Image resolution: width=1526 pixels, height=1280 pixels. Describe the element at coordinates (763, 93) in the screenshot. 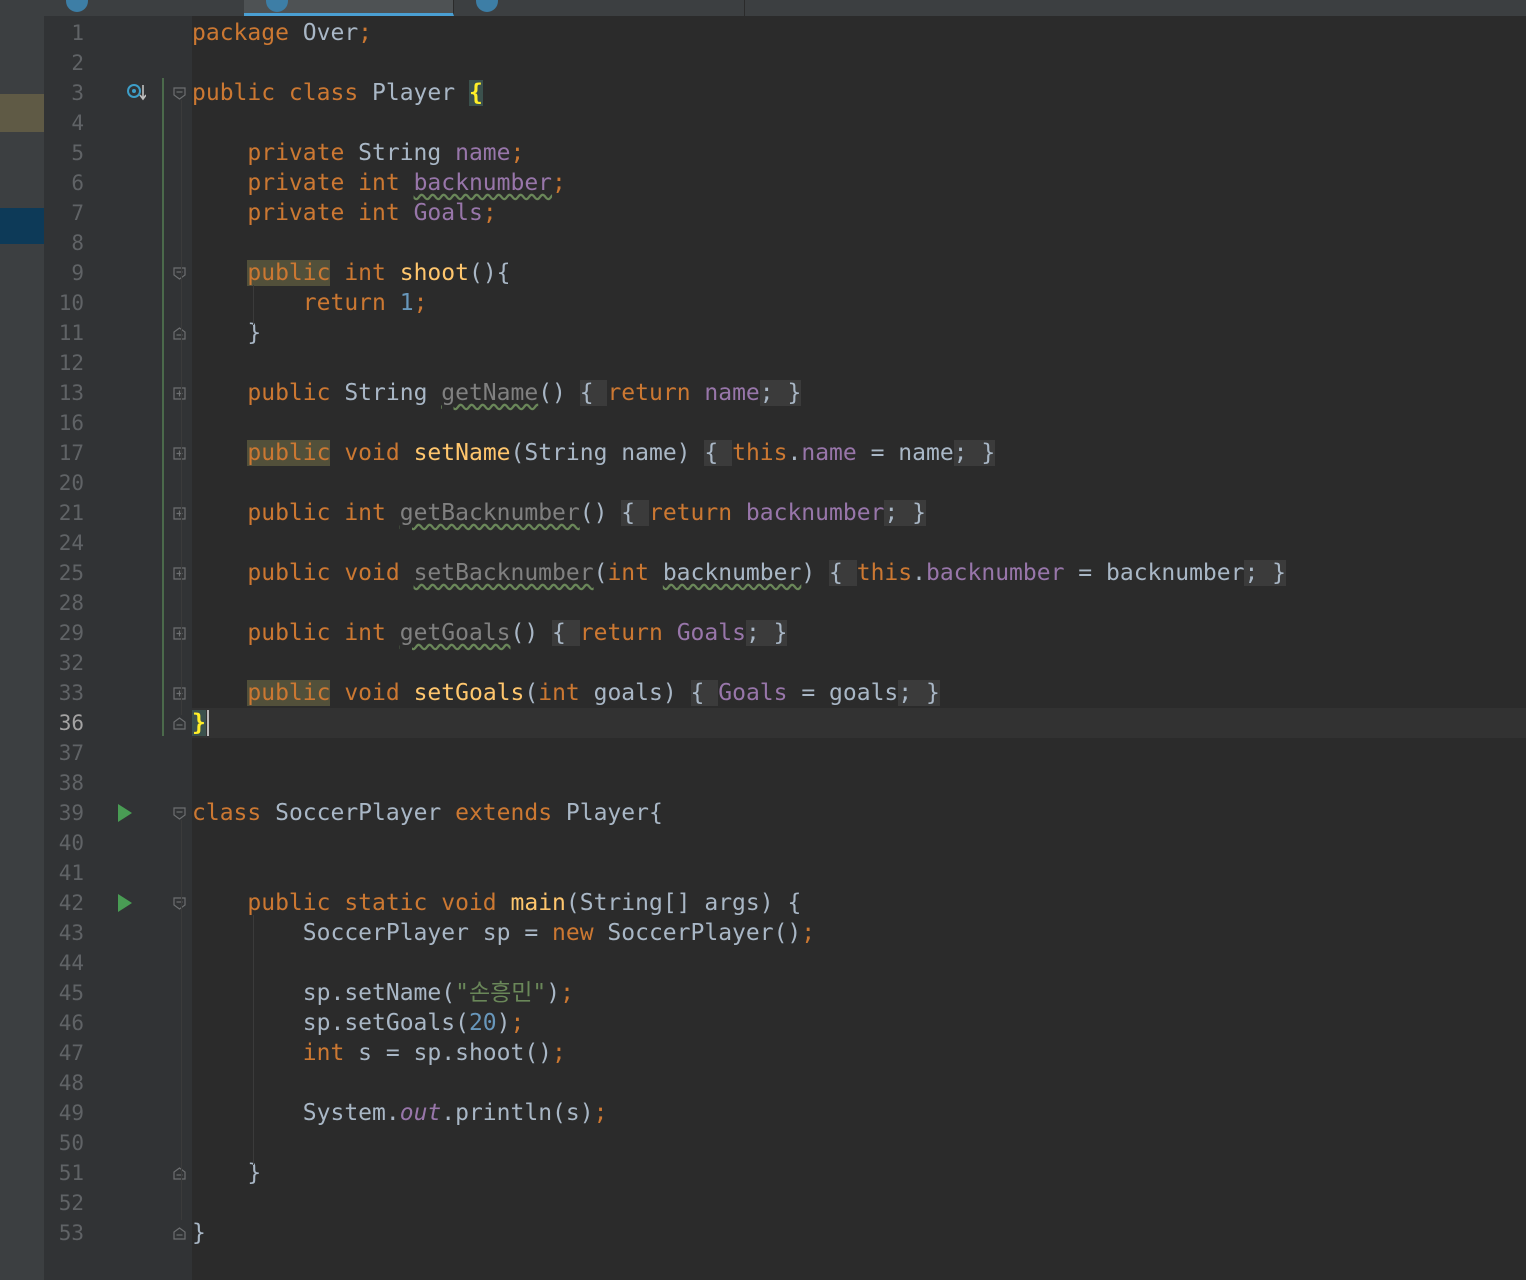

I see `code-line: 3 public class Player {` at that location.